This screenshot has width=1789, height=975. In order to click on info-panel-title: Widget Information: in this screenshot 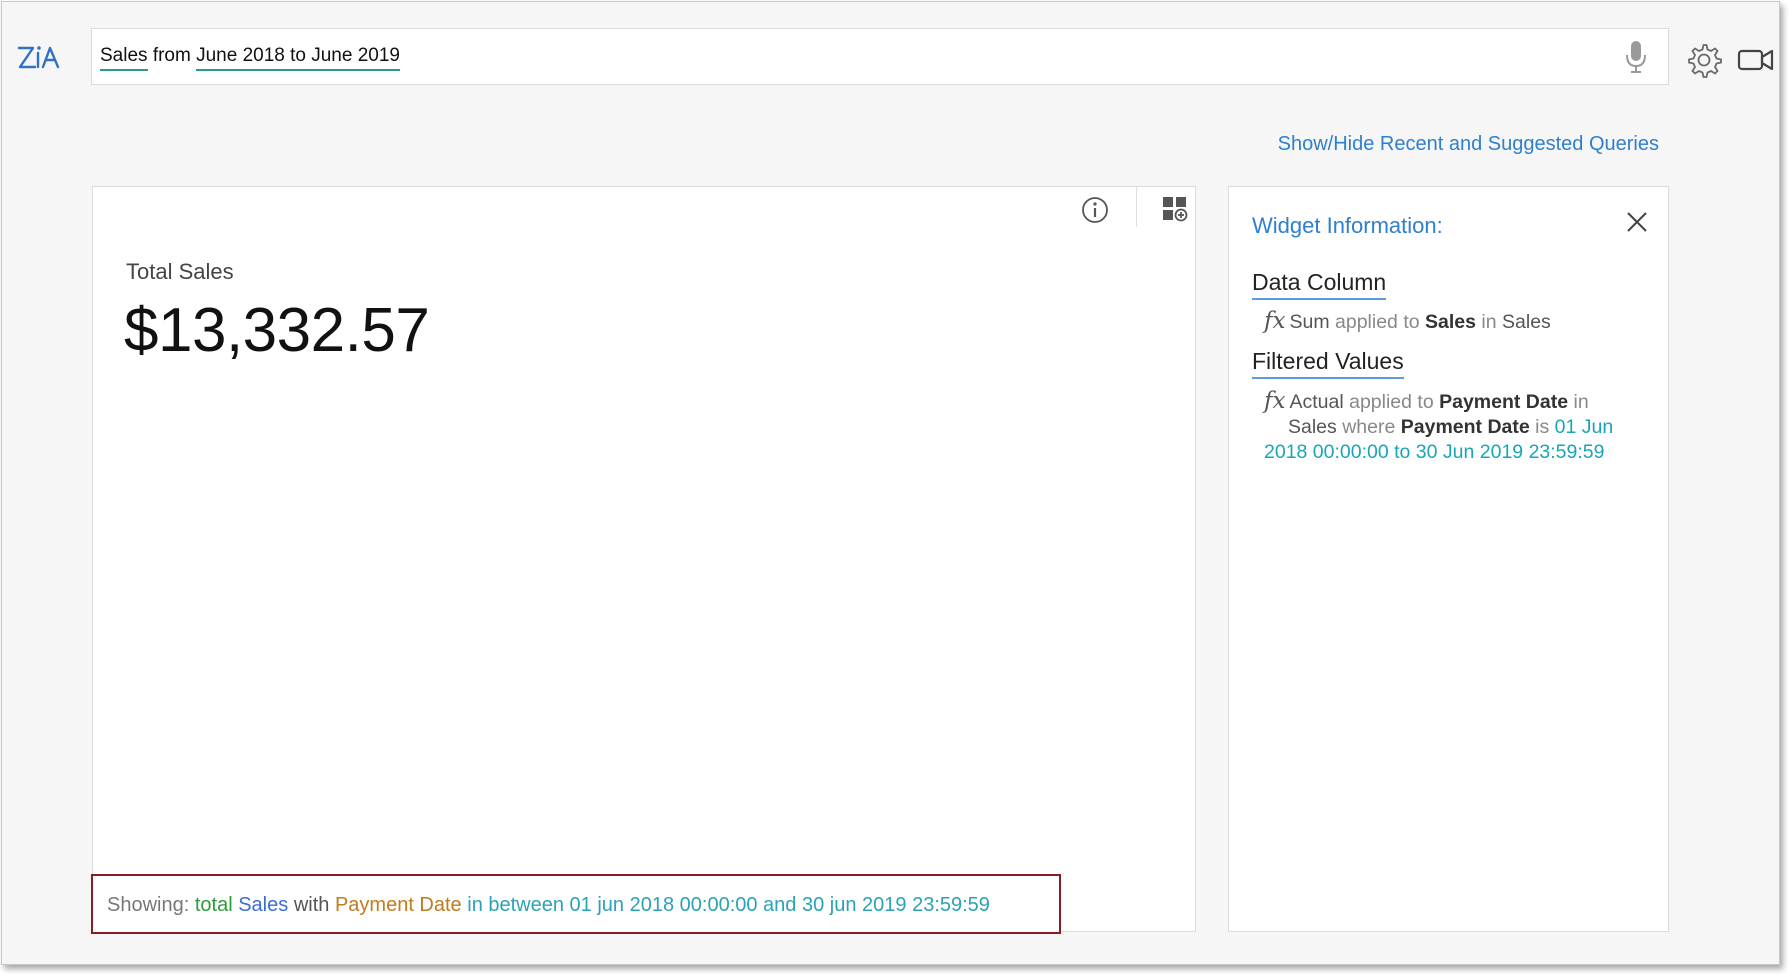, I will do `click(1347, 225)`.